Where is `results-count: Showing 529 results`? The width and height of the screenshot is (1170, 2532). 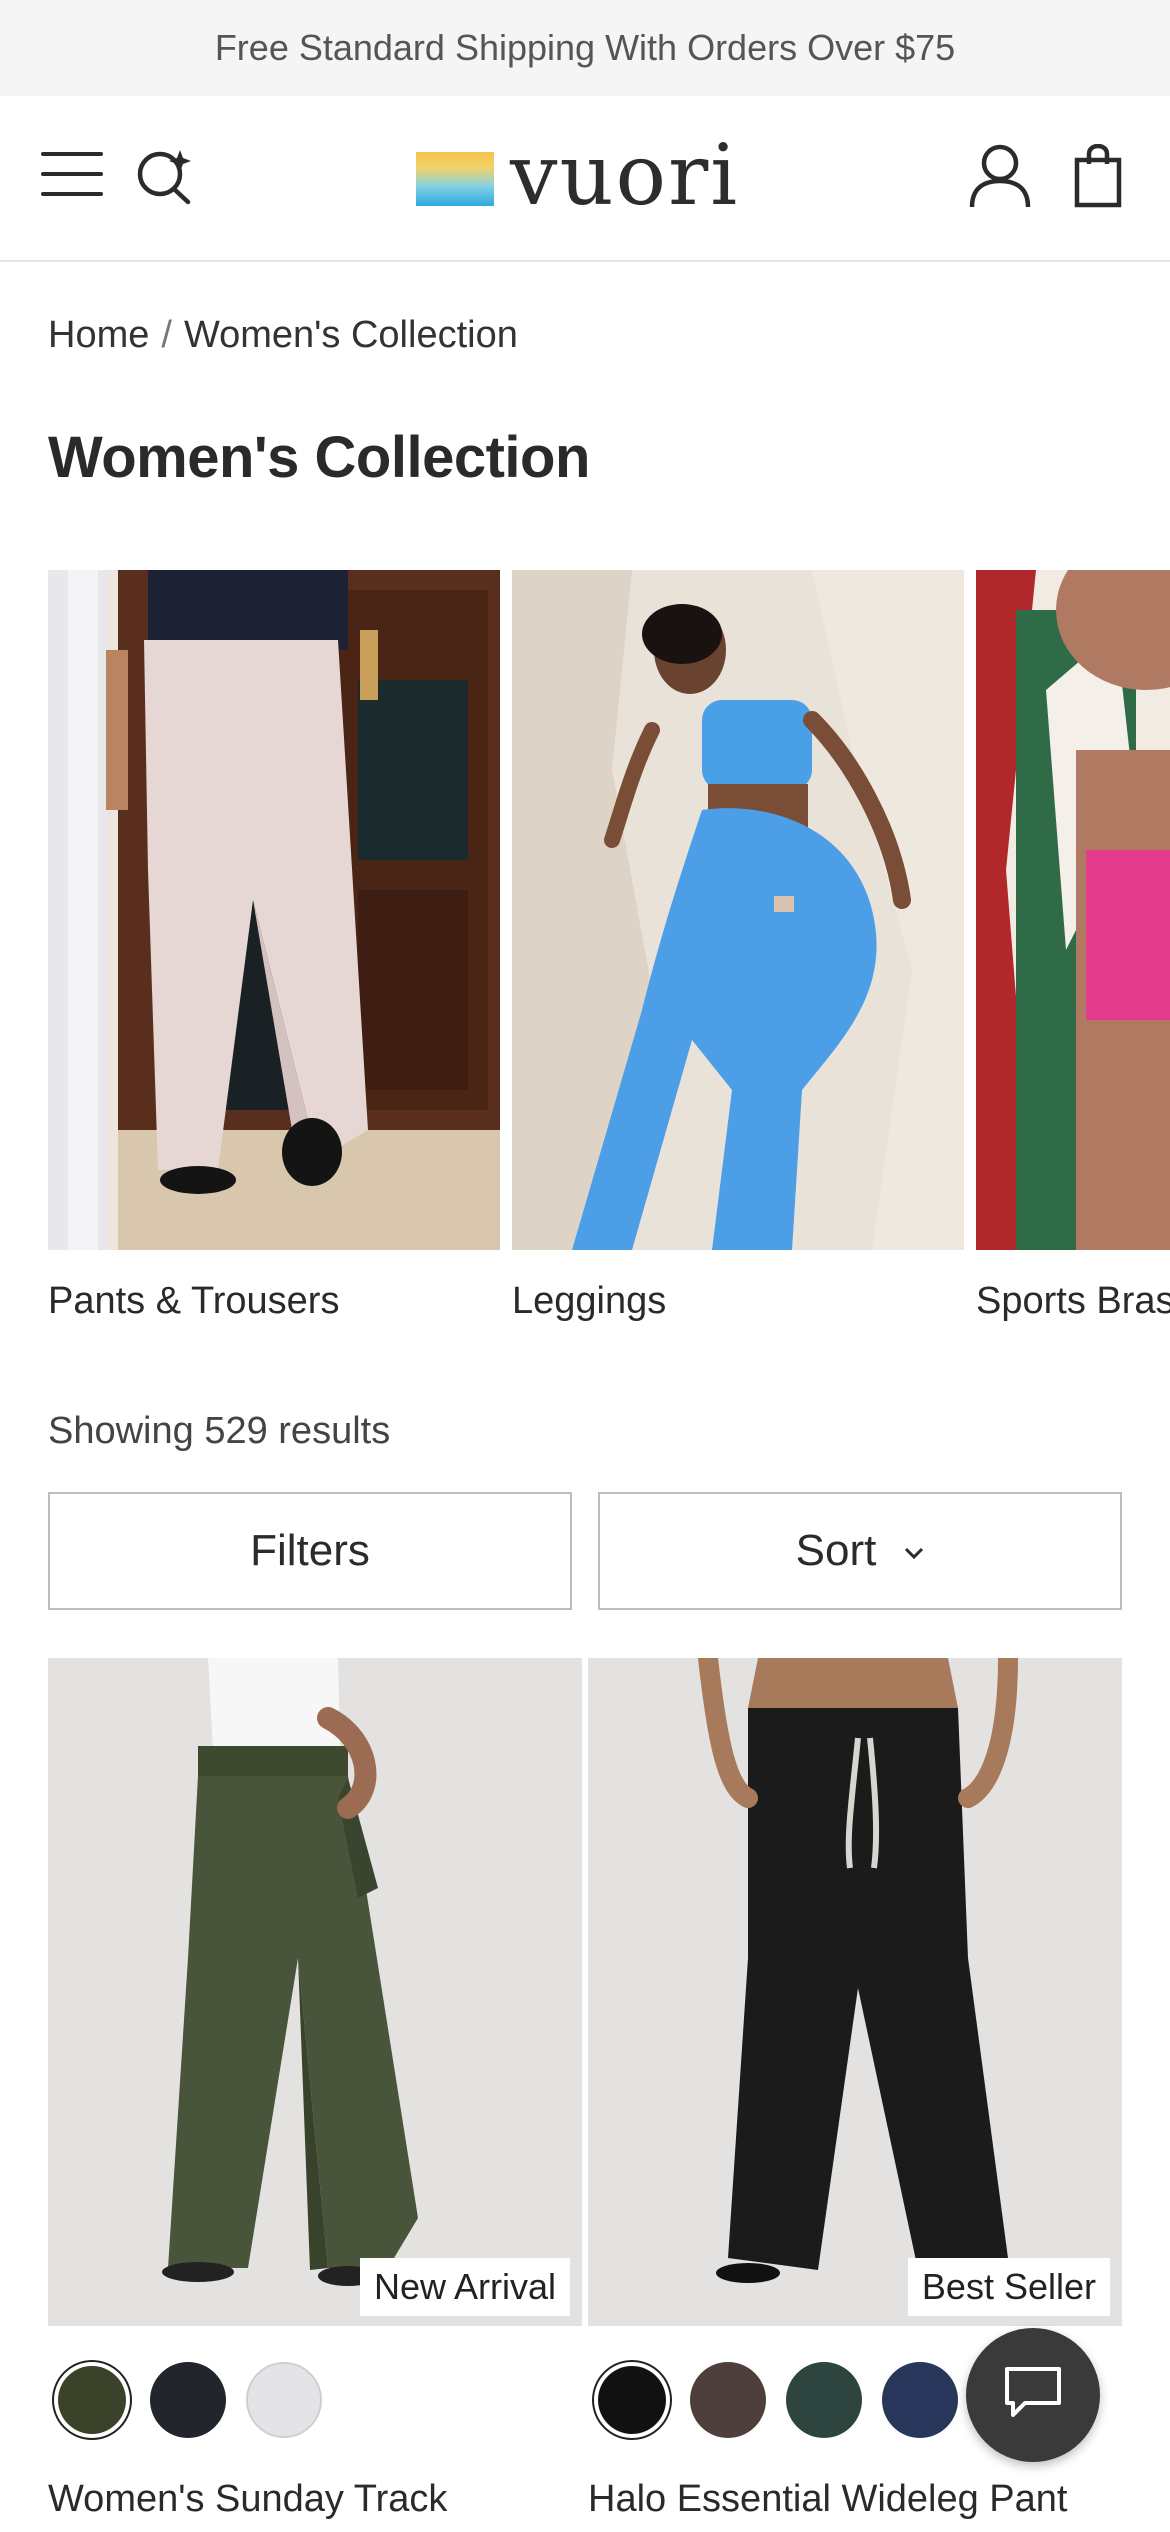 results-count: Showing 529 results is located at coordinates (219, 1431).